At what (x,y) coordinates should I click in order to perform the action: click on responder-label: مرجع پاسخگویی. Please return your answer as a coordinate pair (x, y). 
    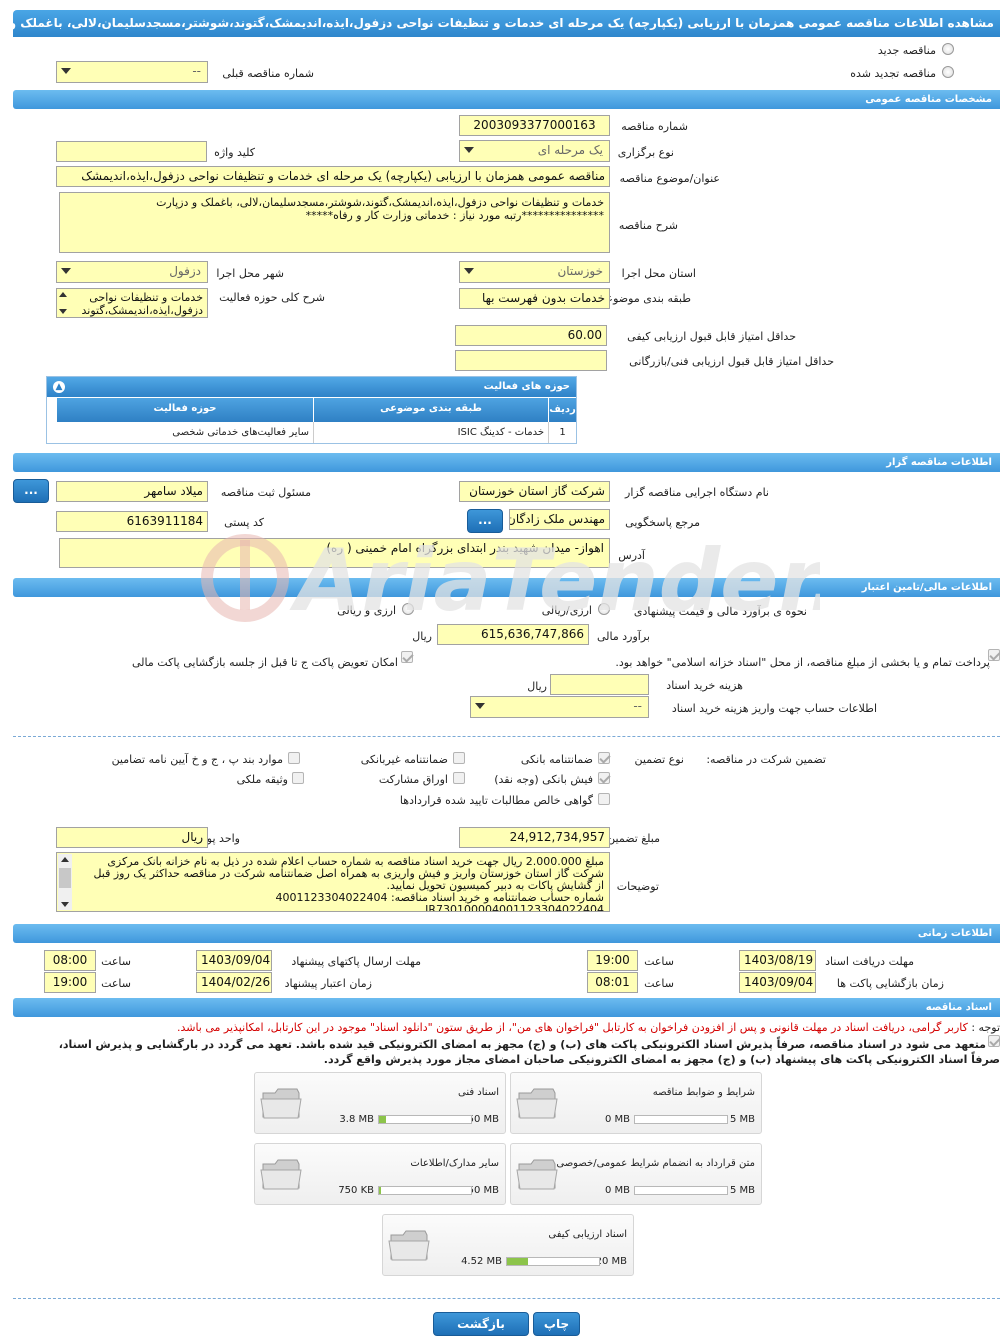
    Looking at the image, I should click on (662, 522).